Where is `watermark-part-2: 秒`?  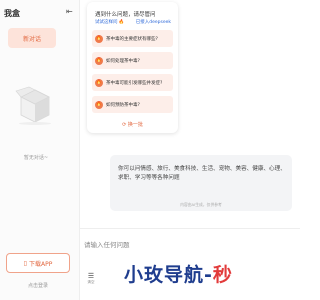 watermark-part-2: 秒 is located at coordinates (222, 275).